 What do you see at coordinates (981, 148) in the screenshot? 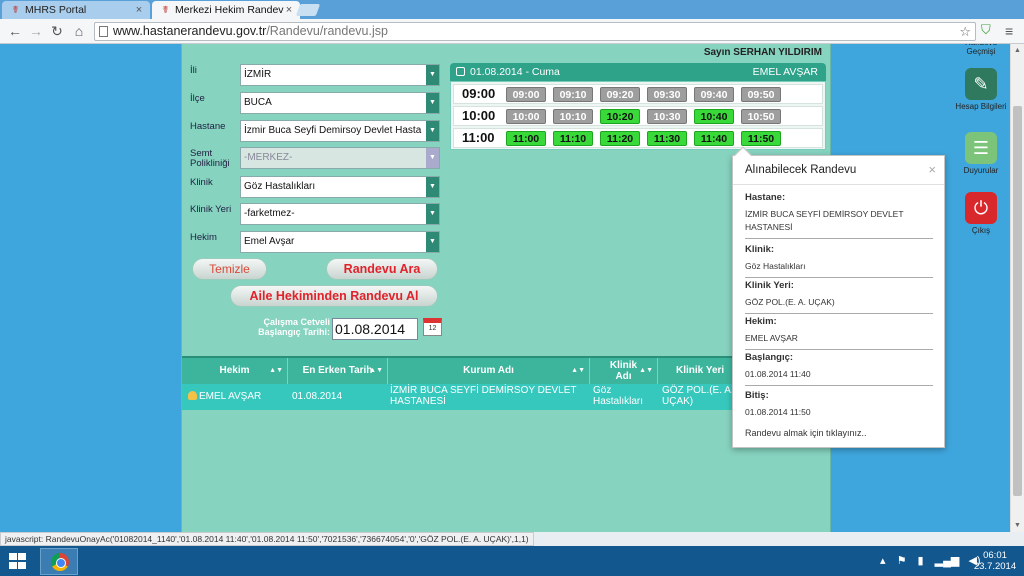
I see `announcement-icon: ☰` at bounding box center [981, 148].